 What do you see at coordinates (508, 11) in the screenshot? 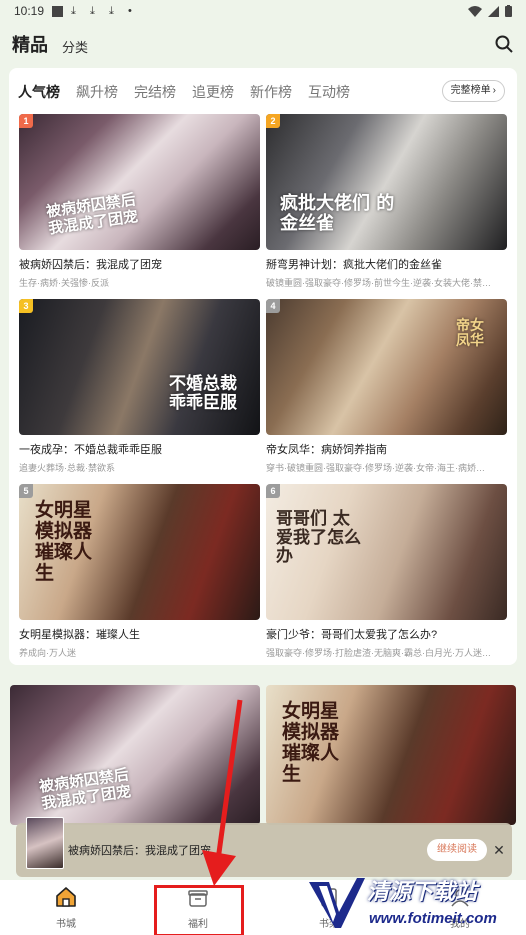
I see `battery-icon` at bounding box center [508, 11].